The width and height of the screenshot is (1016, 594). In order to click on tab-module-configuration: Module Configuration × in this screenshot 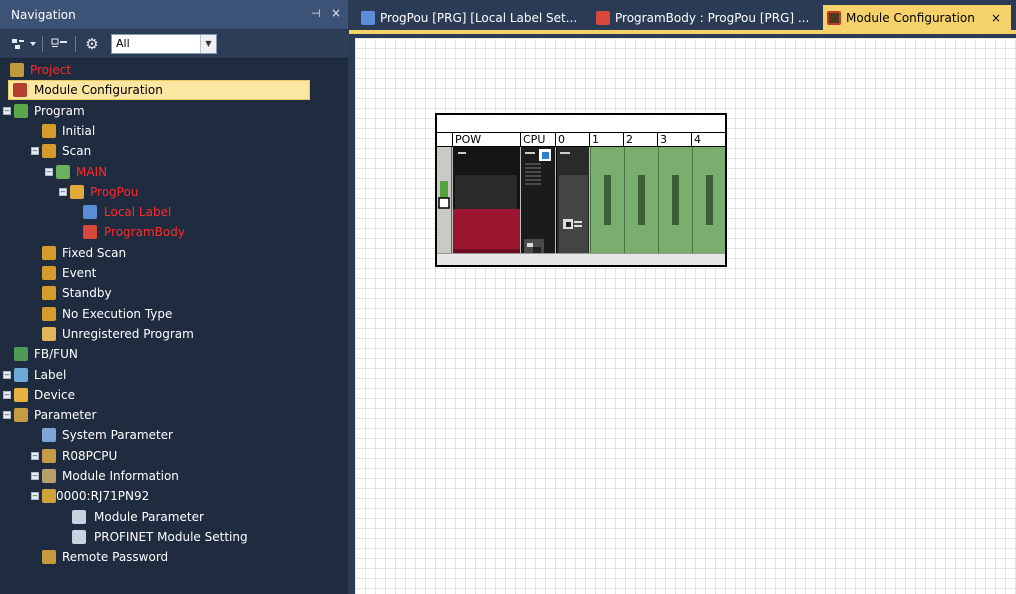, I will do `click(917, 18)`.